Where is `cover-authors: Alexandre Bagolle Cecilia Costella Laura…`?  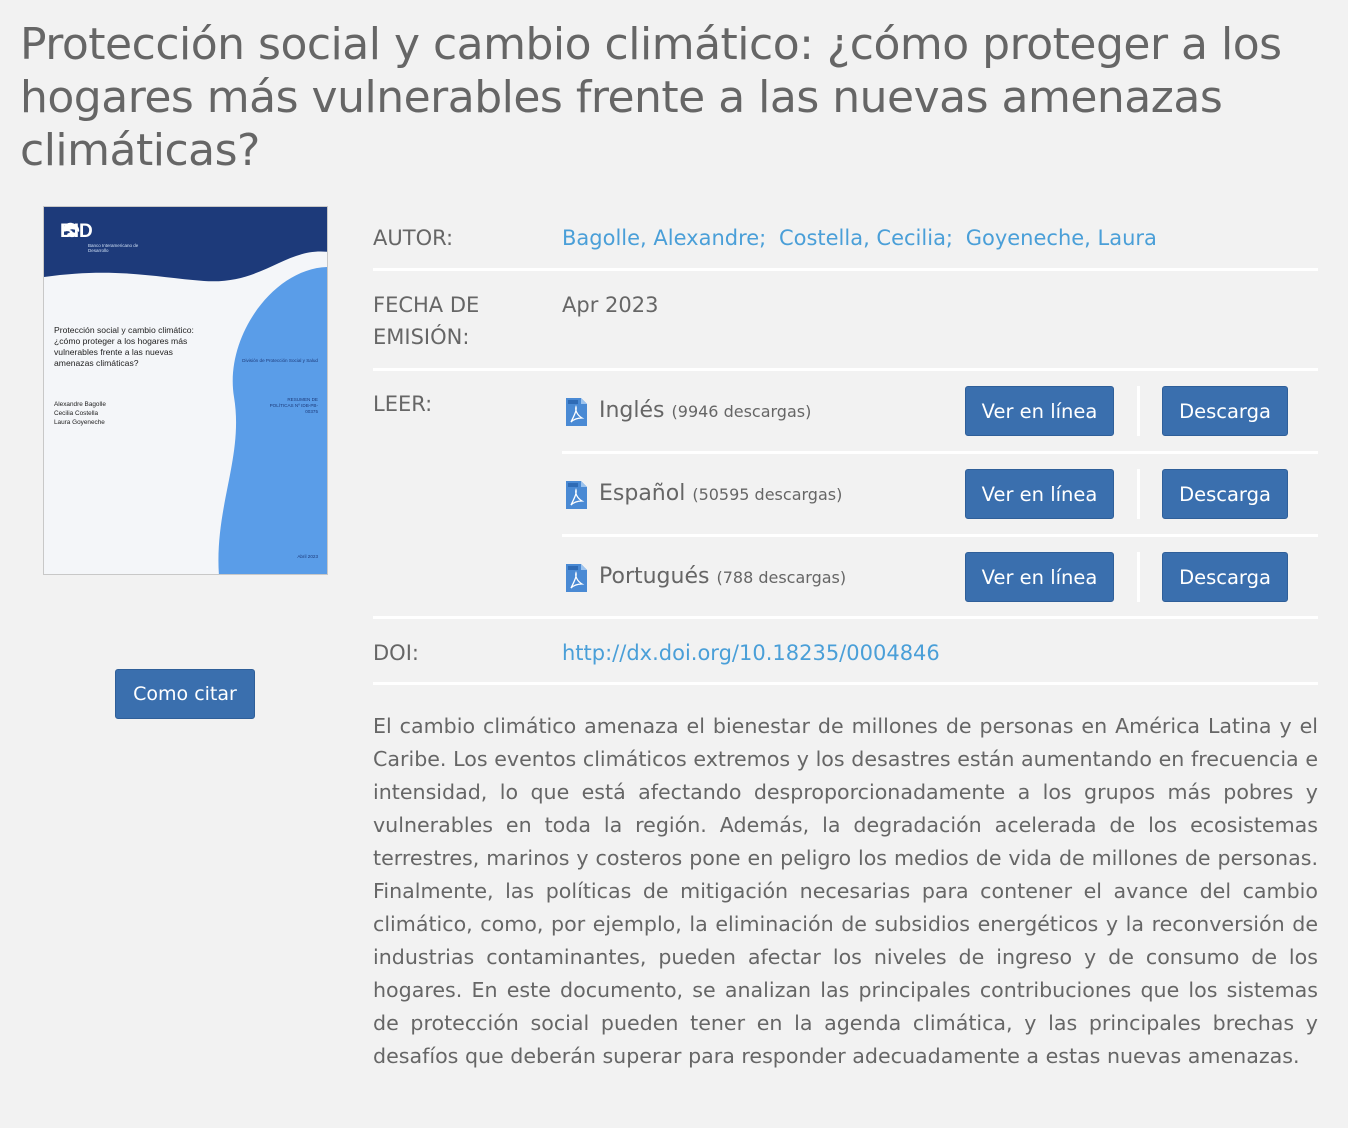 cover-authors: Alexandre Bagolle Cecilia Costella Laura… is located at coordinates (80, 413).